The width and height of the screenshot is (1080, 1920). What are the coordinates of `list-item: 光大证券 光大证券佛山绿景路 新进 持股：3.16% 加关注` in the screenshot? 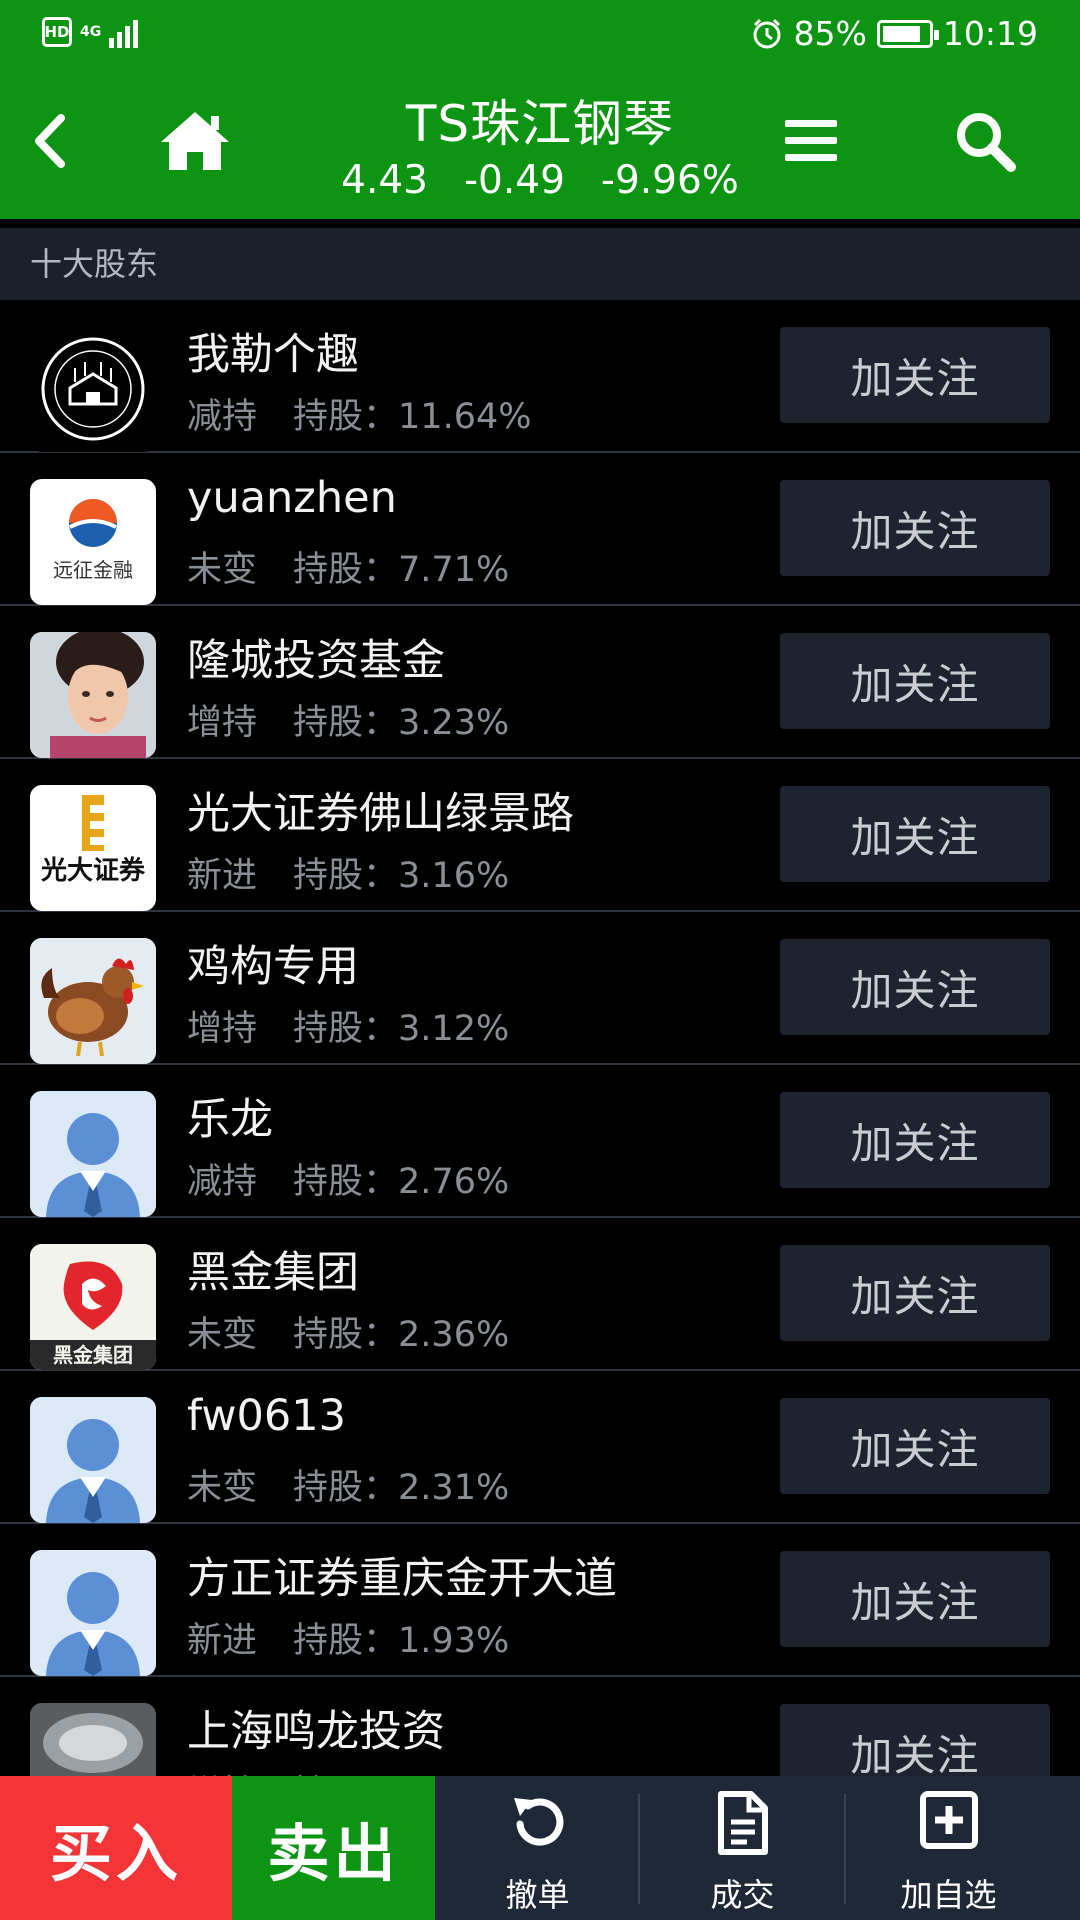 It's located at (540, 835).